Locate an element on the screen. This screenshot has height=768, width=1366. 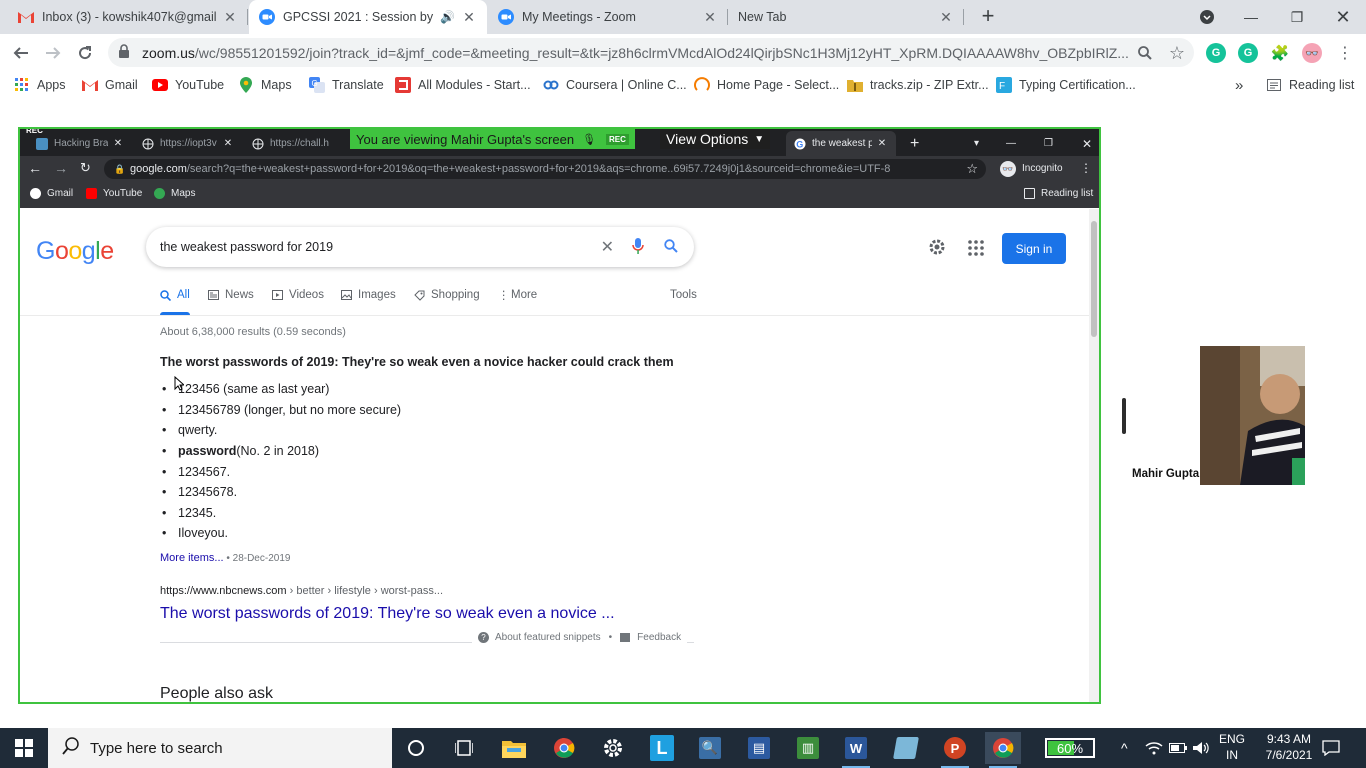
back-button is located at coordinates (21, 53).